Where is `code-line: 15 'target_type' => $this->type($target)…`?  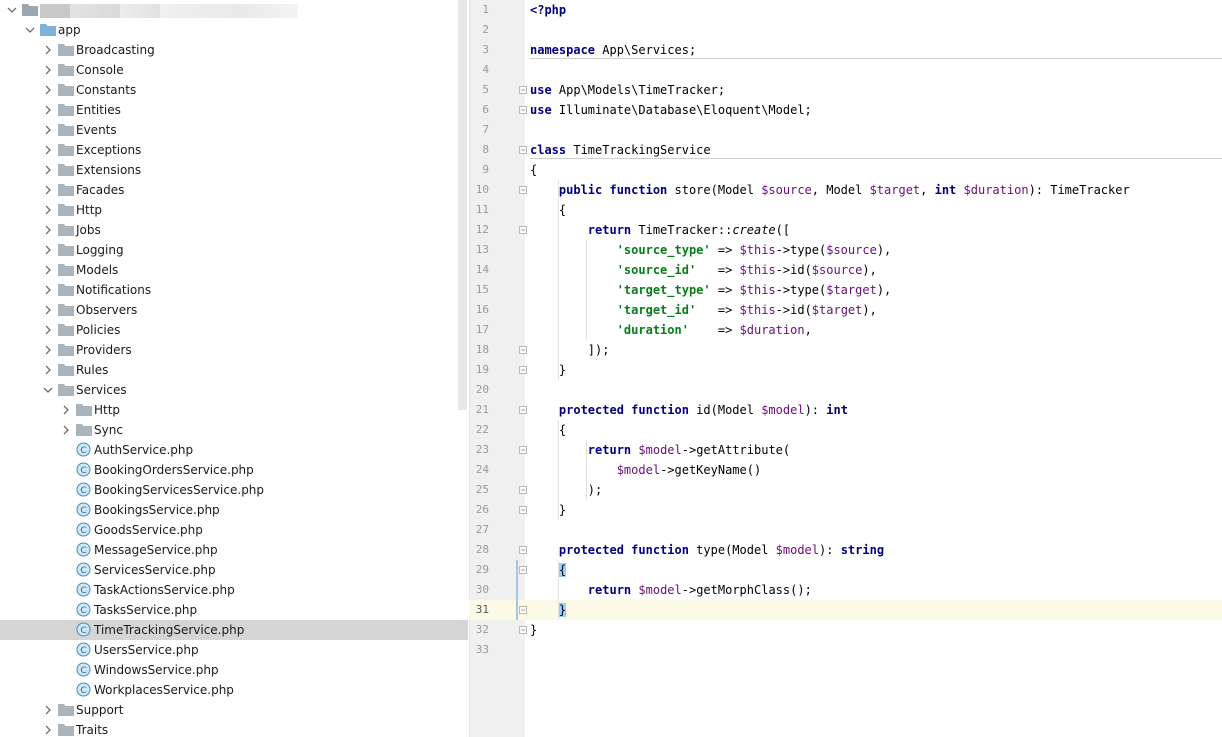
code-line: 15 'target_type' => $this->type($target)… is located at coordinates (845, 290).